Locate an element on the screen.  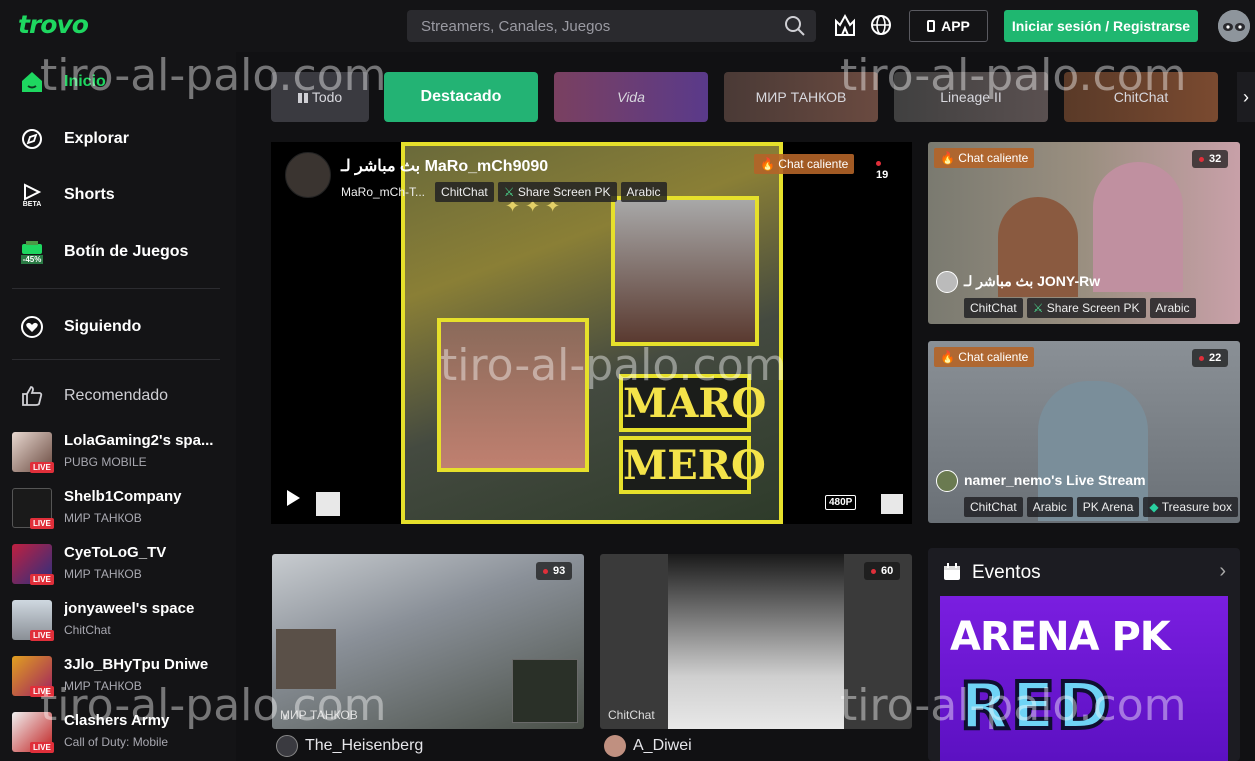
tab-todo: Todo is located at coordinates (320, 97).